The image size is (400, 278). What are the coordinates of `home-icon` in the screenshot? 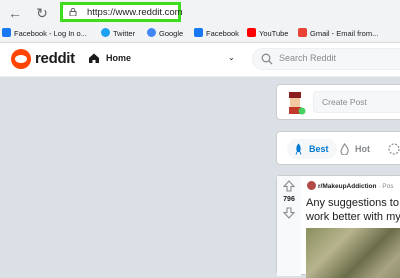 It's located at (94, 58).